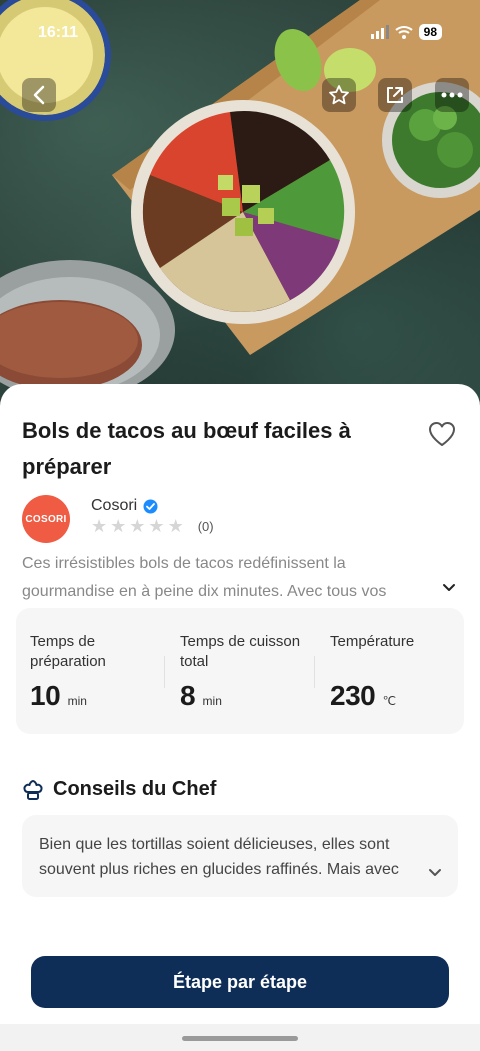  I want to click on share-icon, so click(395, 95).